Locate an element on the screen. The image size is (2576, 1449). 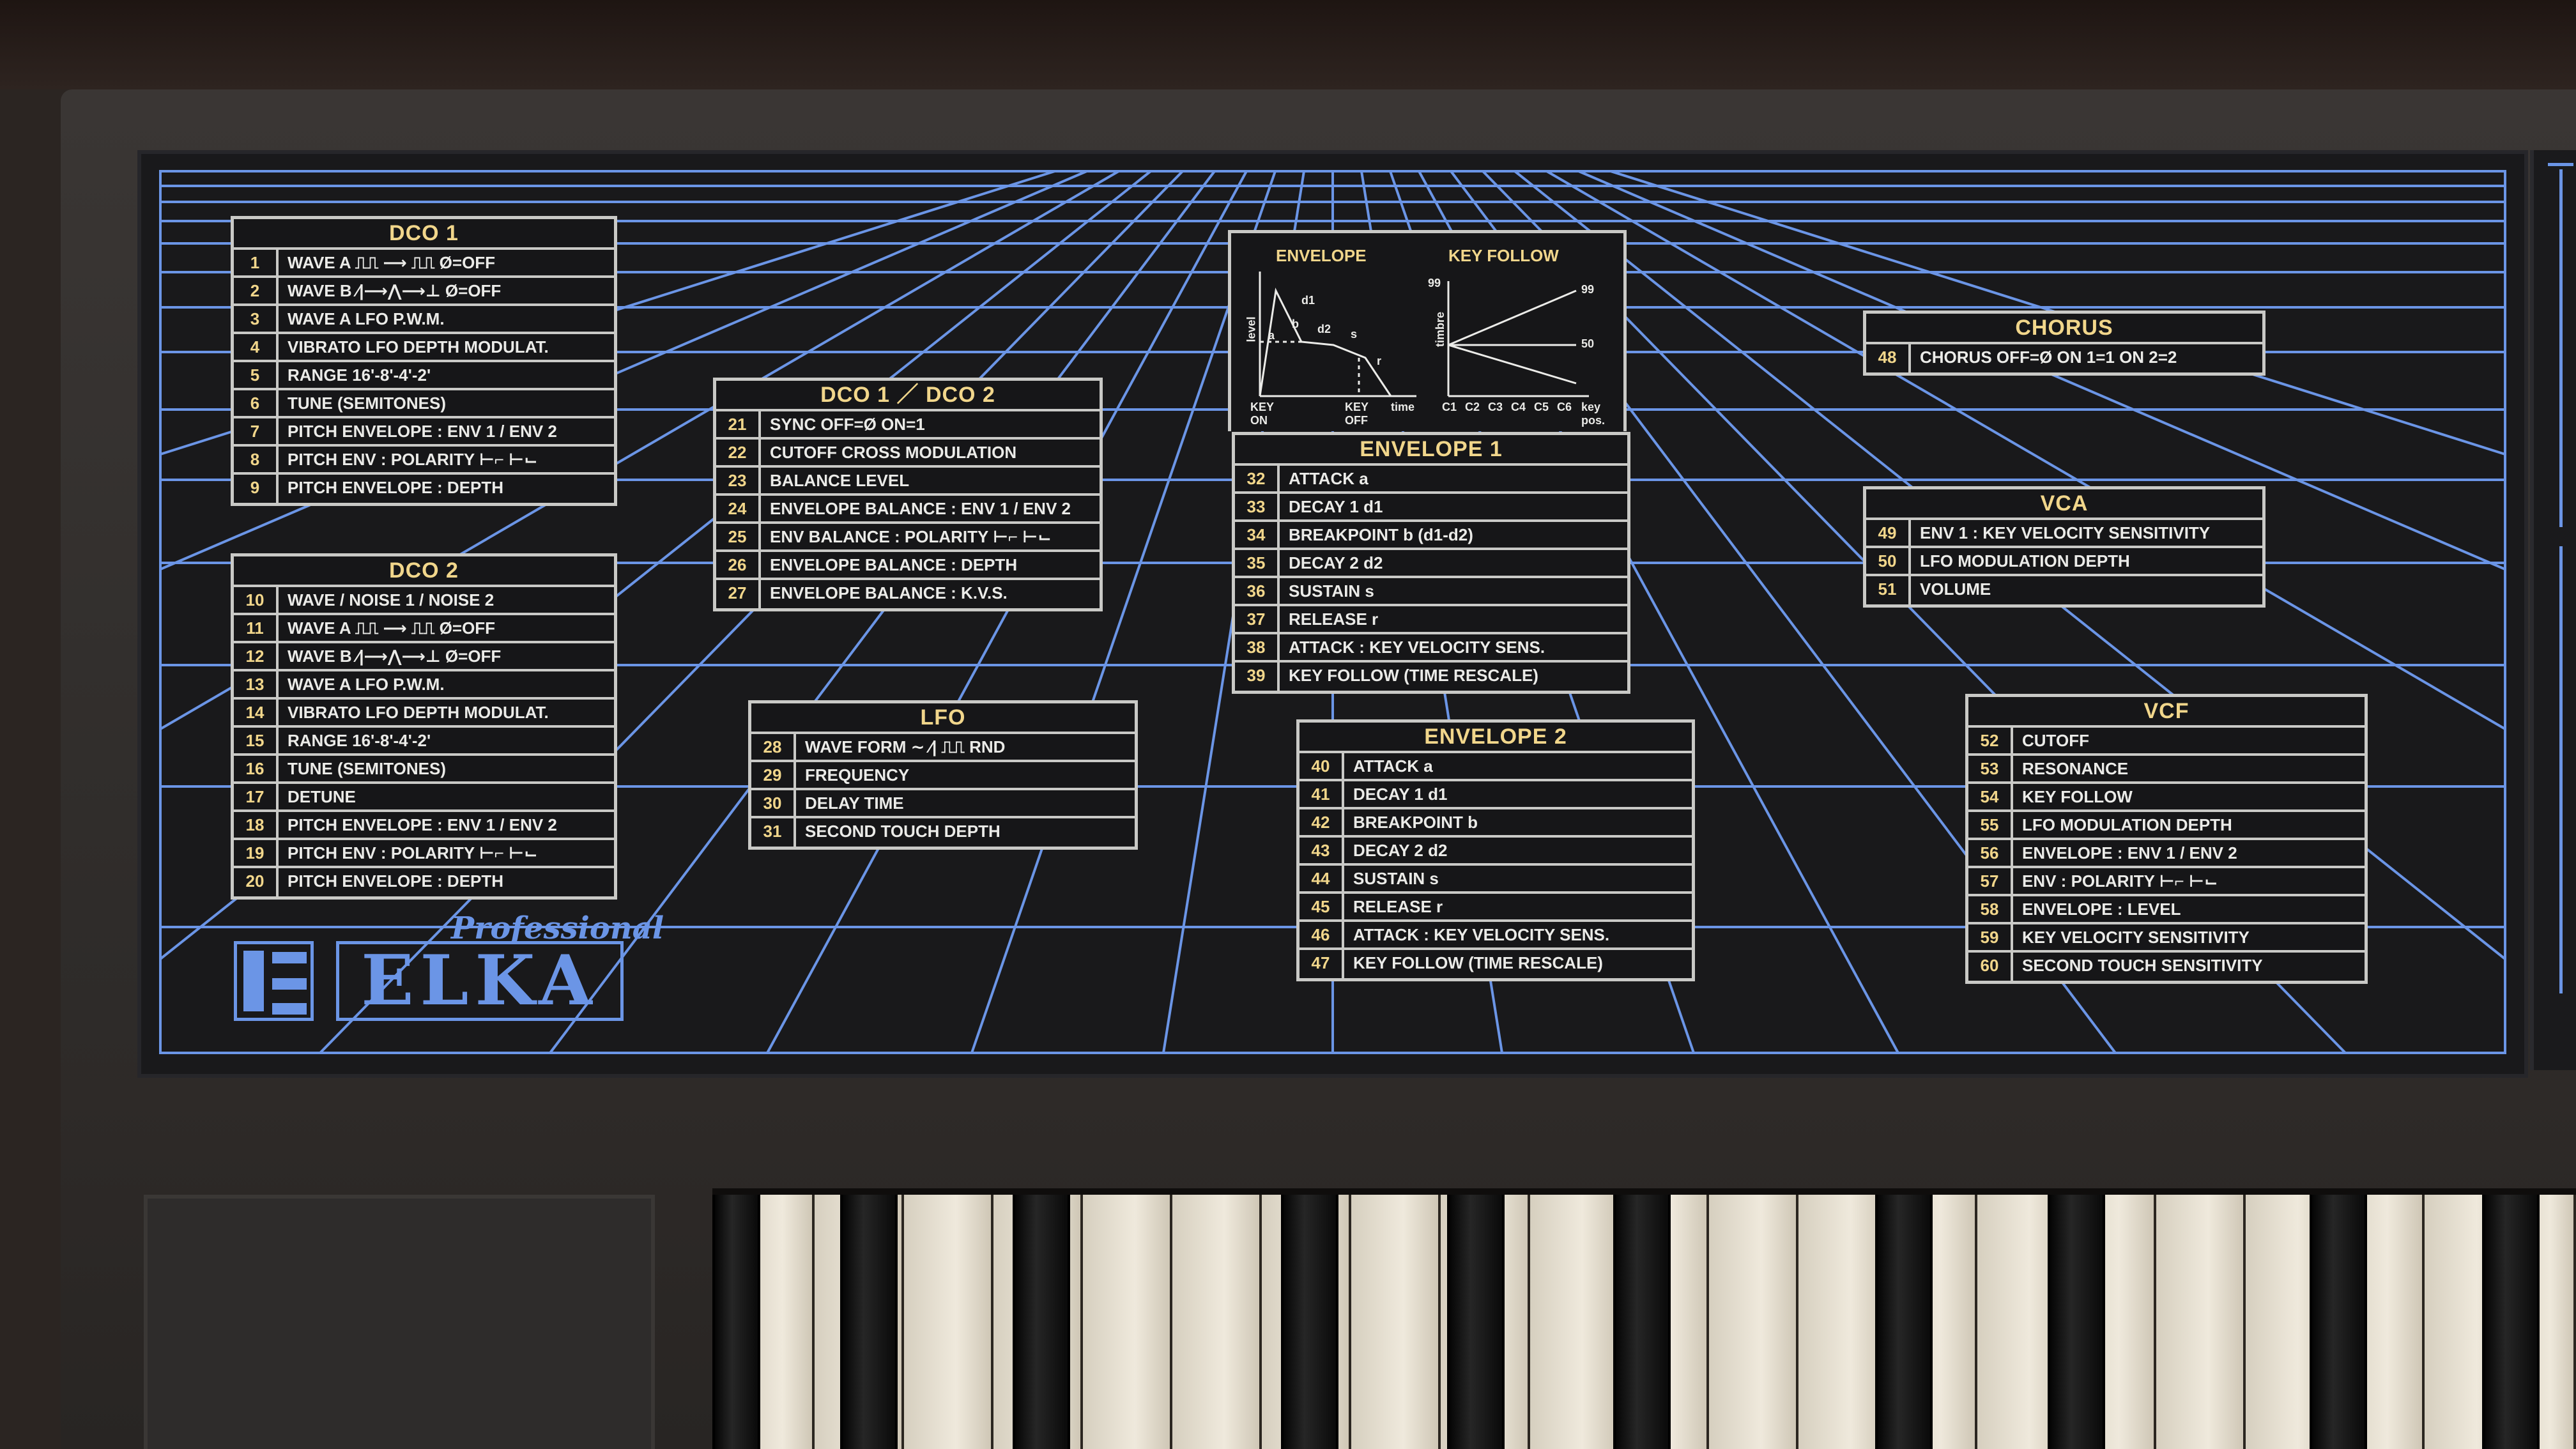
param-label: FREQUENCY is located at coordinates (857, 775).